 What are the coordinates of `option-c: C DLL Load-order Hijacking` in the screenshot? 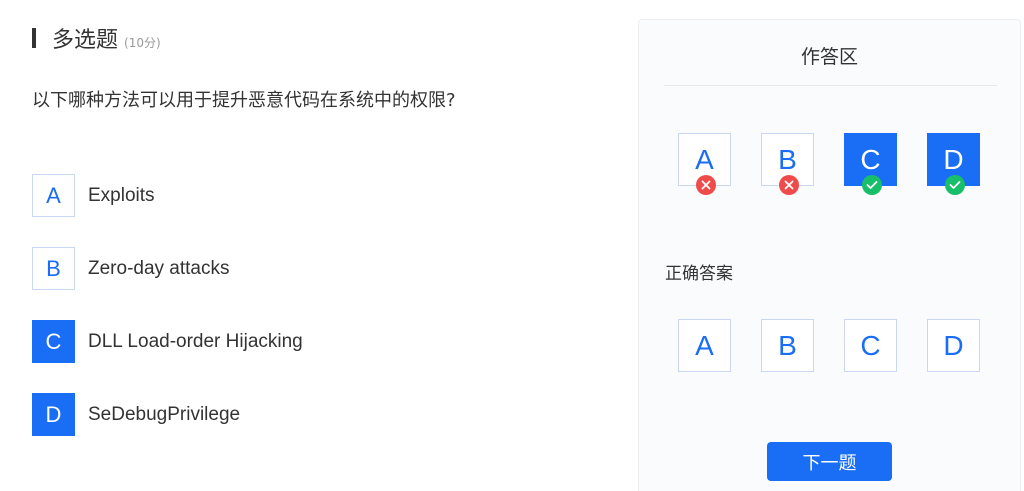 It's located at (167, 341).